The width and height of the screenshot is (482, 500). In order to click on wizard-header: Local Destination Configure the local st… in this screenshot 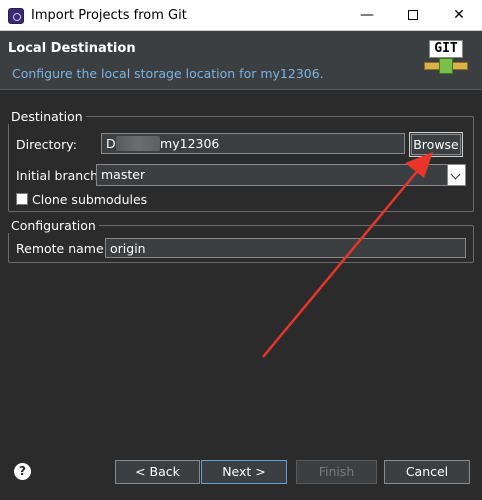, I will do `click(241, 60)`.